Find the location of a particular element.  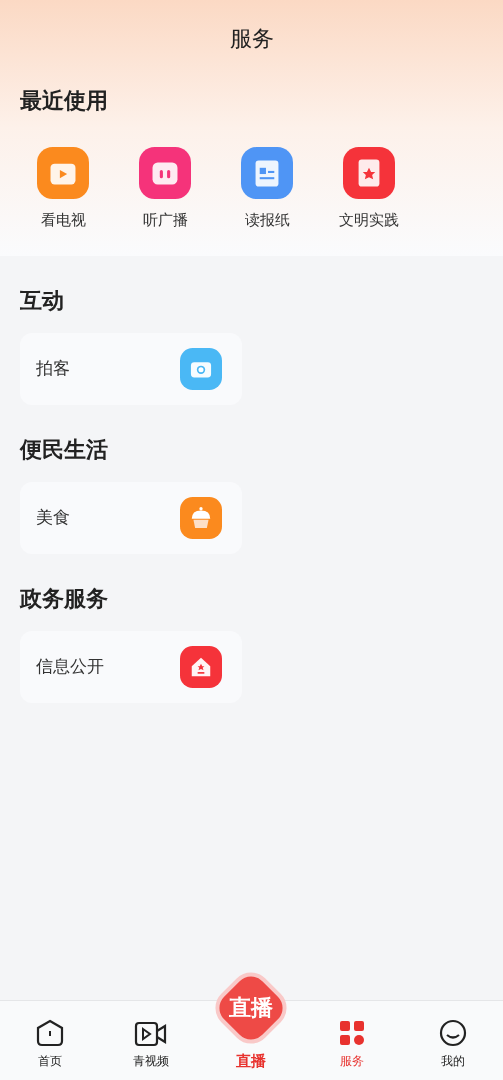

page-title: 服务 is located at coordinates (251, 38).